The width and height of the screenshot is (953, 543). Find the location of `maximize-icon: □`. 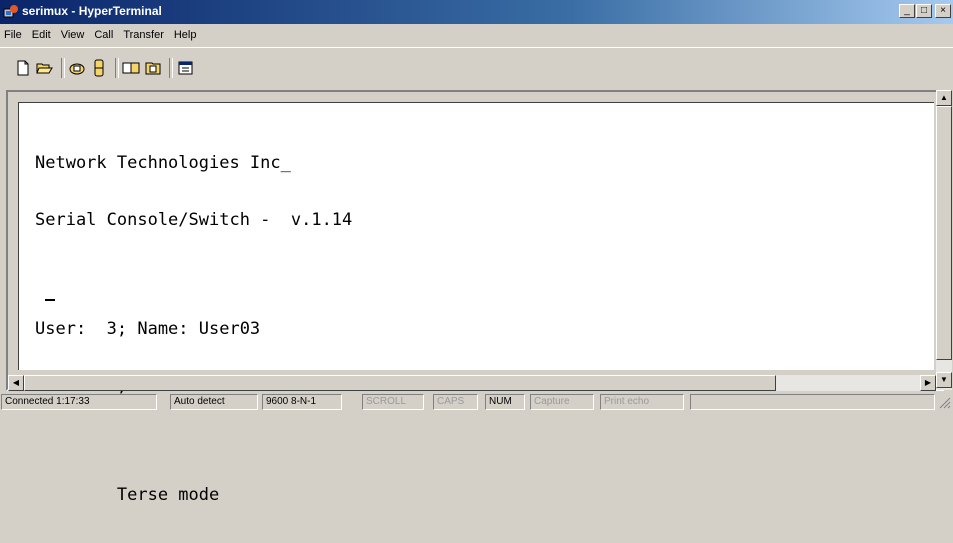

maximize-icon: □ is located at coordinates (924, 10).